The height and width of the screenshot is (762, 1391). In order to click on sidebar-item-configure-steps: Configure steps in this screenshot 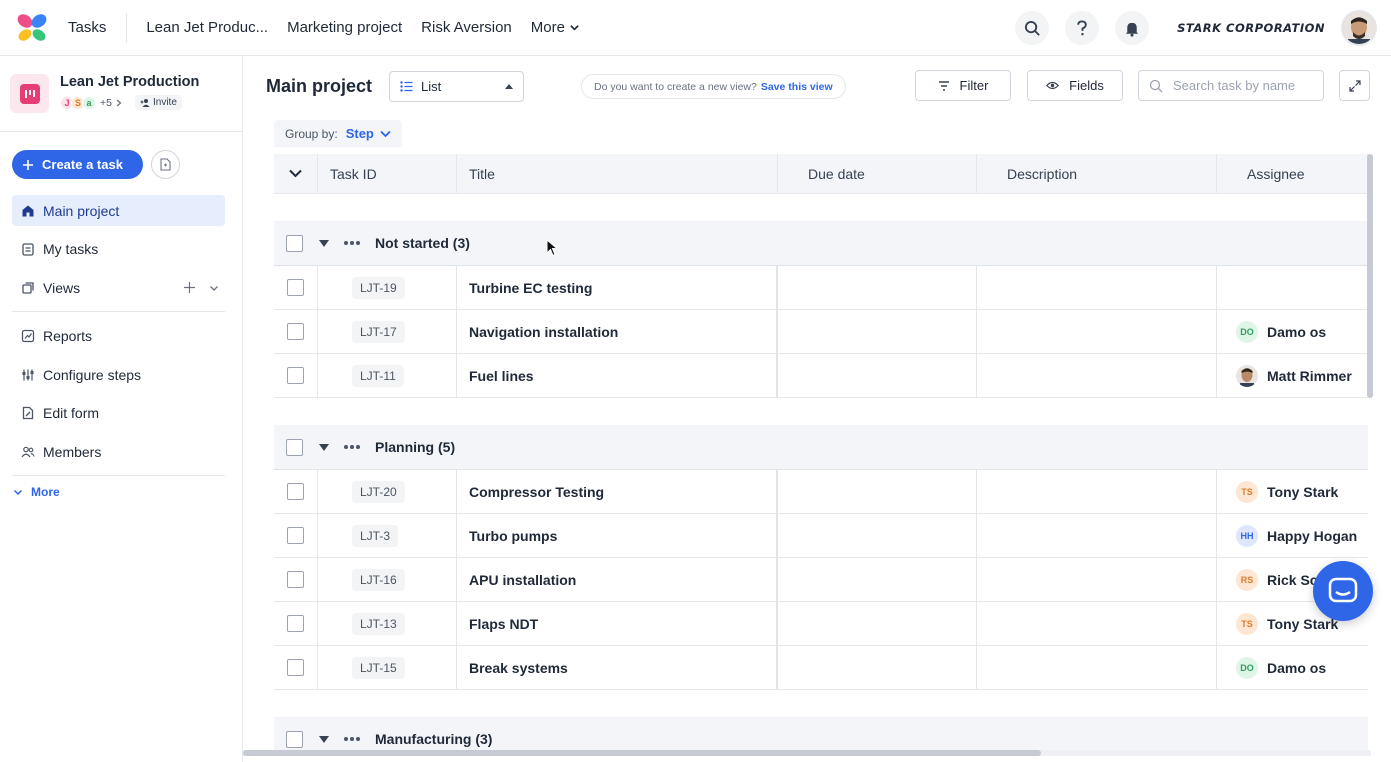, I will do `click(118, 374)`.